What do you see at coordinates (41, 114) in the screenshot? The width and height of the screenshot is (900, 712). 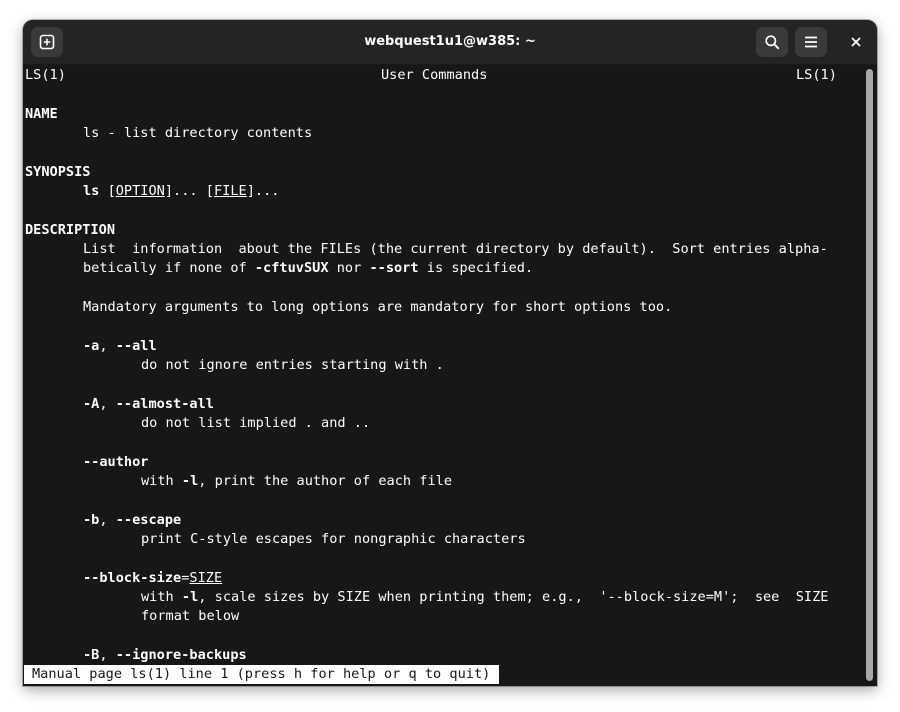 I see `section-heading-name: NAME` at bounding box center [41, 114].